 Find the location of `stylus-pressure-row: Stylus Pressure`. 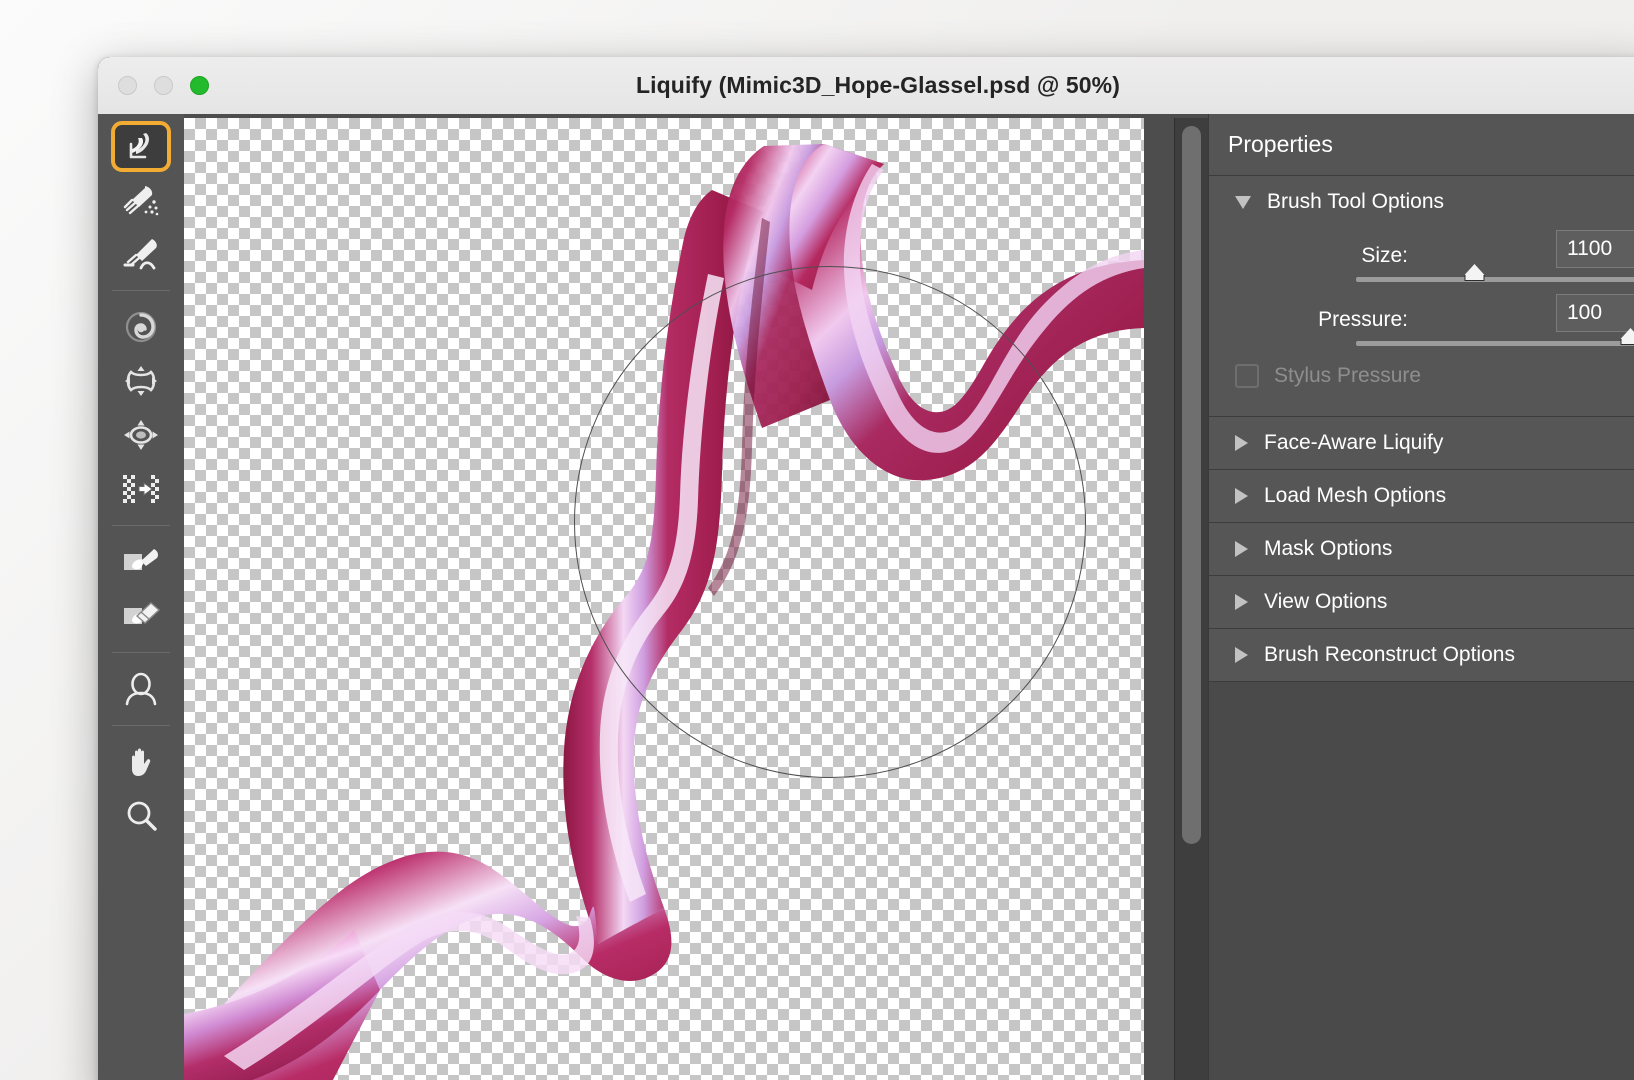

stylus-pressure-row: Stylus Pressure is located at coordinates (1421, 378).